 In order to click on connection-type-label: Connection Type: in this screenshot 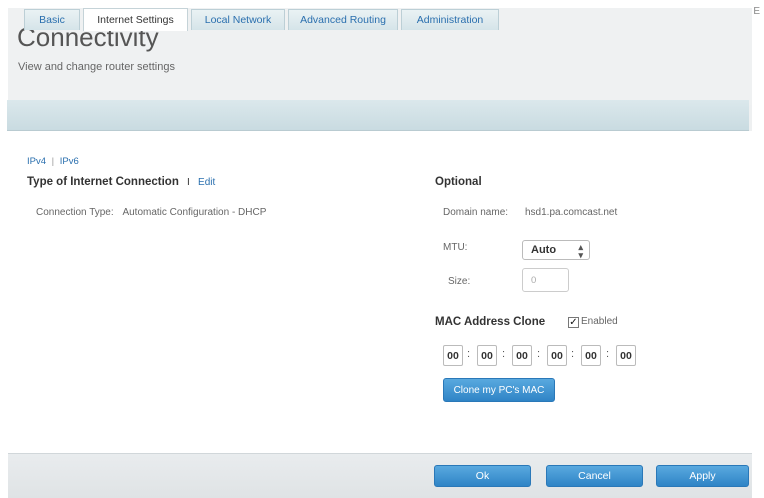, I will do `click(75, 212)`.